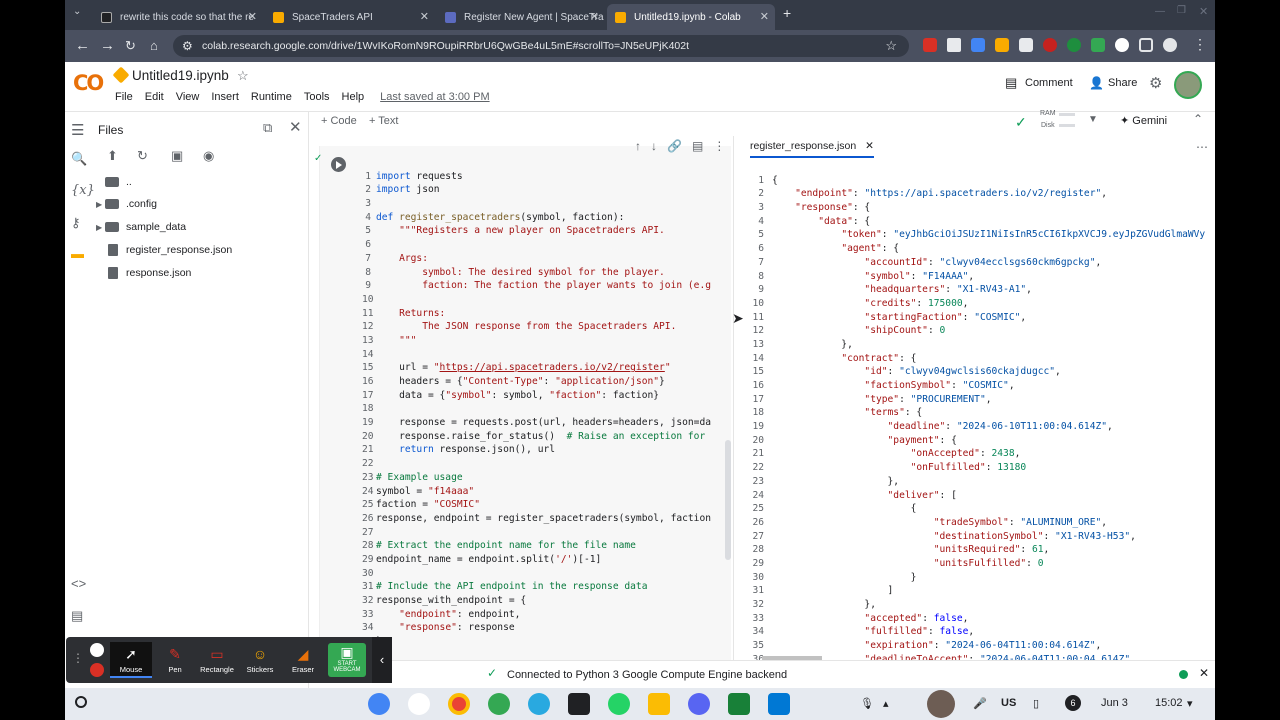 The height and width of the screenshot is (720, 1280). What do you see at coordinates (208, 156) in the screenshot?
I see `show-hidden-eye-icon: ◉` at bounding box center [208, 156].